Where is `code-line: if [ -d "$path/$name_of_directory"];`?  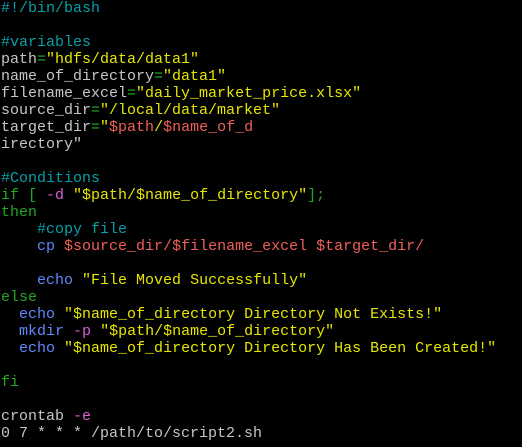
code-line: if [ -d "$path/$name_of_directory"]; is located at coordinates (261, 195).